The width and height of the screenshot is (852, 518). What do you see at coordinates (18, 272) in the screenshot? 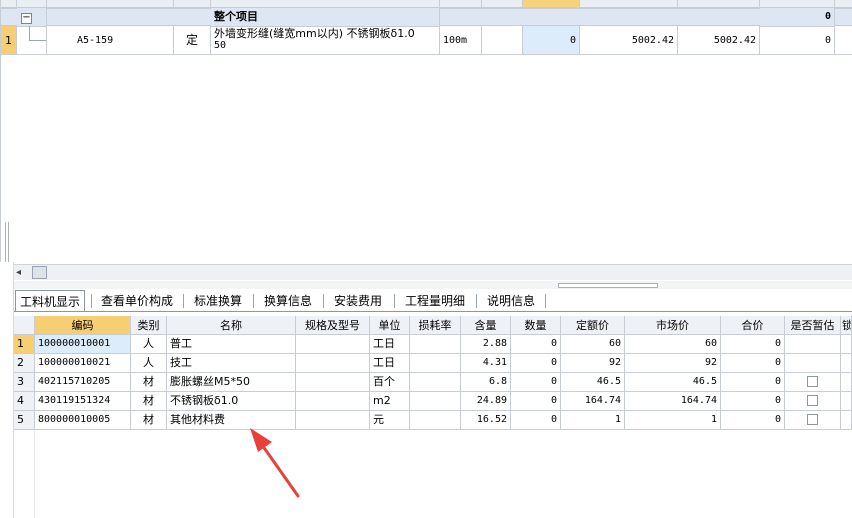
I see `scroll-left-icon: ◂` at bounding box center [18, 272].